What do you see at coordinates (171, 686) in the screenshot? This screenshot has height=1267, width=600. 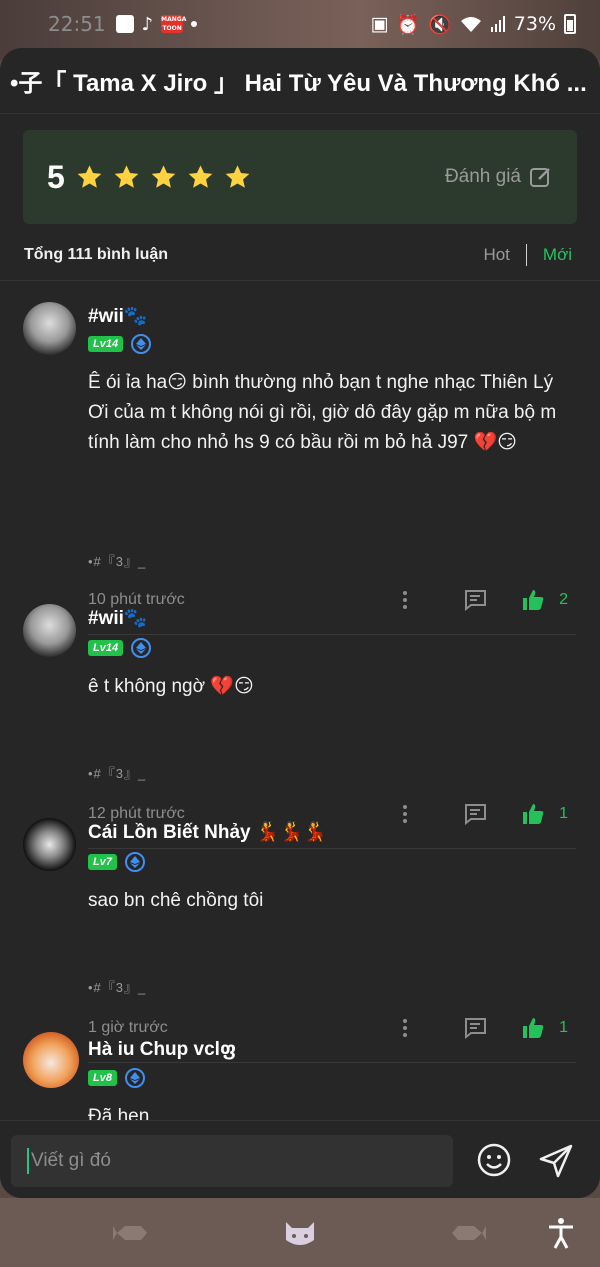 I see `comment-text: ê t không ngờ 💔😏` at bounding box center [171, 686].